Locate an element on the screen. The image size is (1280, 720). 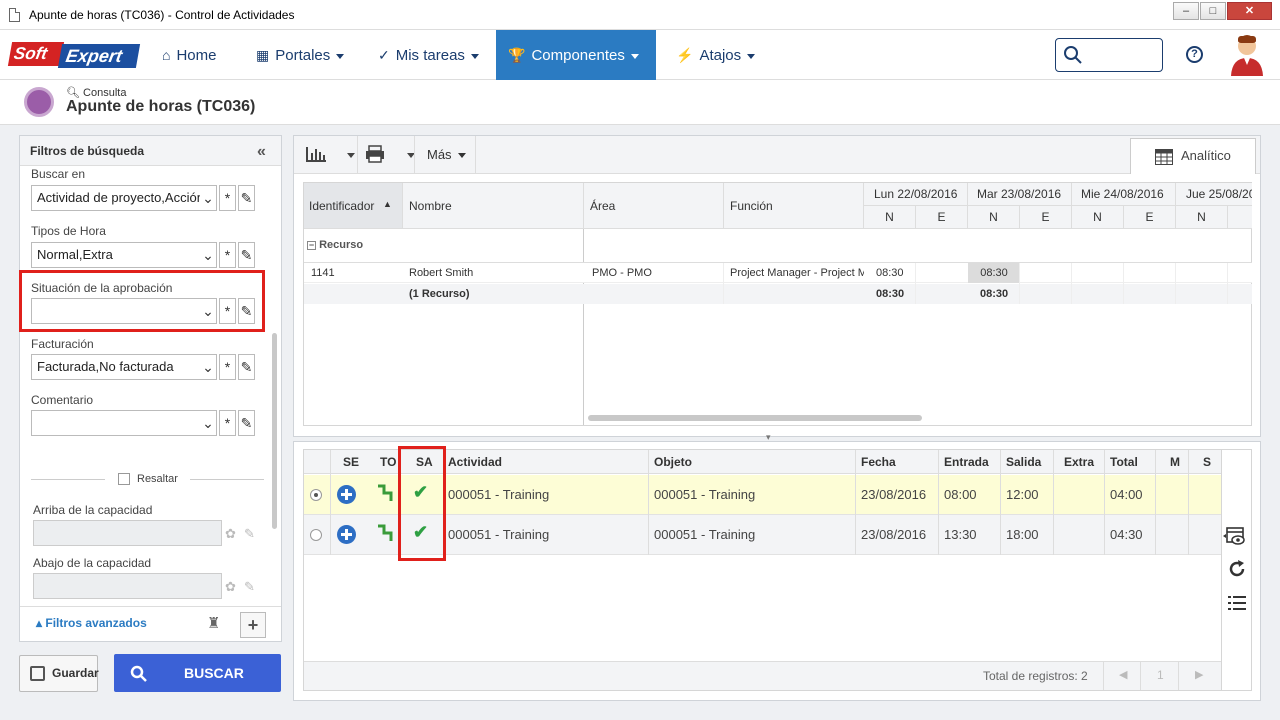
nav-atajos-label: Atajos is located at coordinates (720, 55).